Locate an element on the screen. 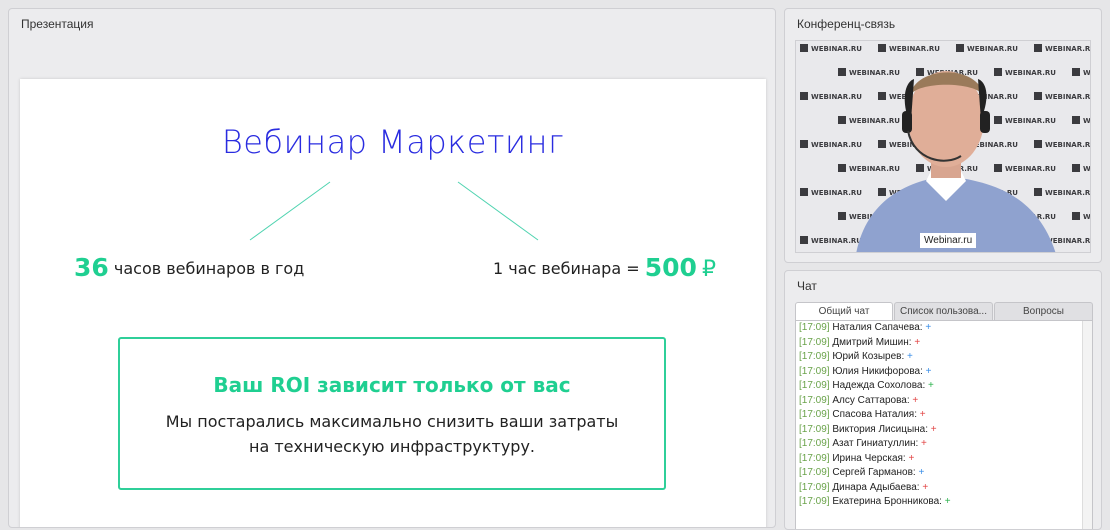  chat-message: [17:09] Наталия Сапачева: + is located at coordinates (945, 328).